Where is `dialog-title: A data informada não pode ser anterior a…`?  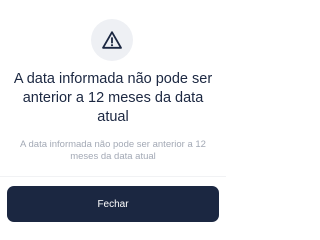
dialog-title: A data informada não pode ser anterior a… is located at coordinates (113, 98).